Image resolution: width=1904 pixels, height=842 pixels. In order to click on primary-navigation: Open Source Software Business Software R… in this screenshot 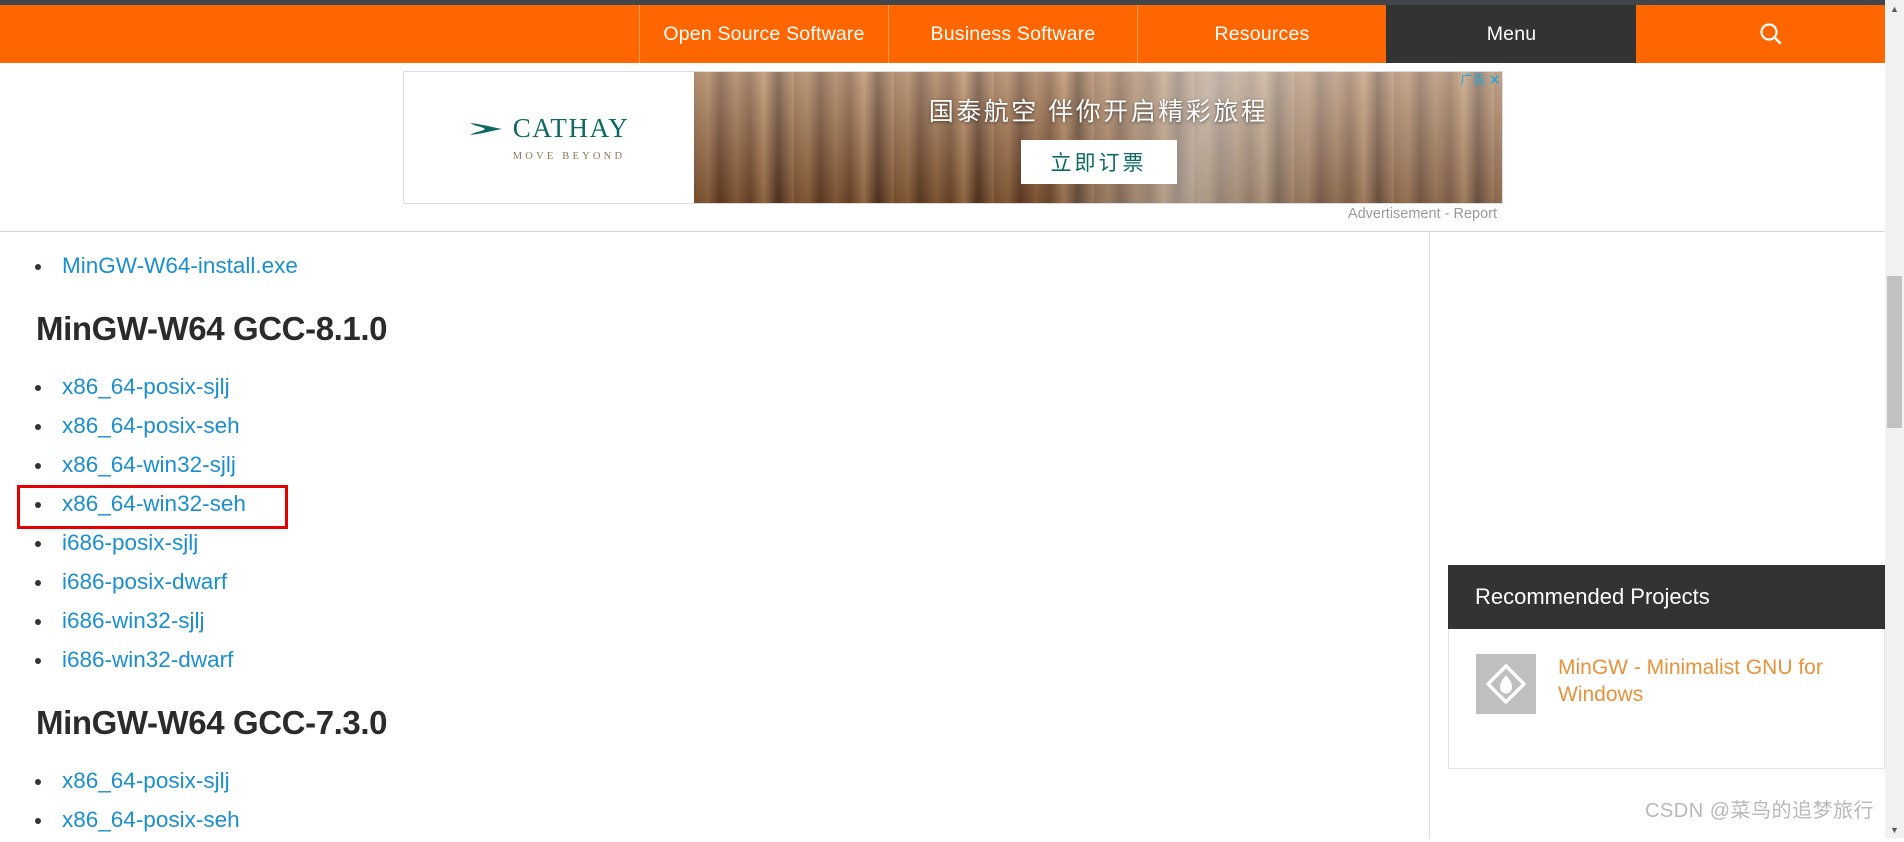, I will do `click(952, 34)`.